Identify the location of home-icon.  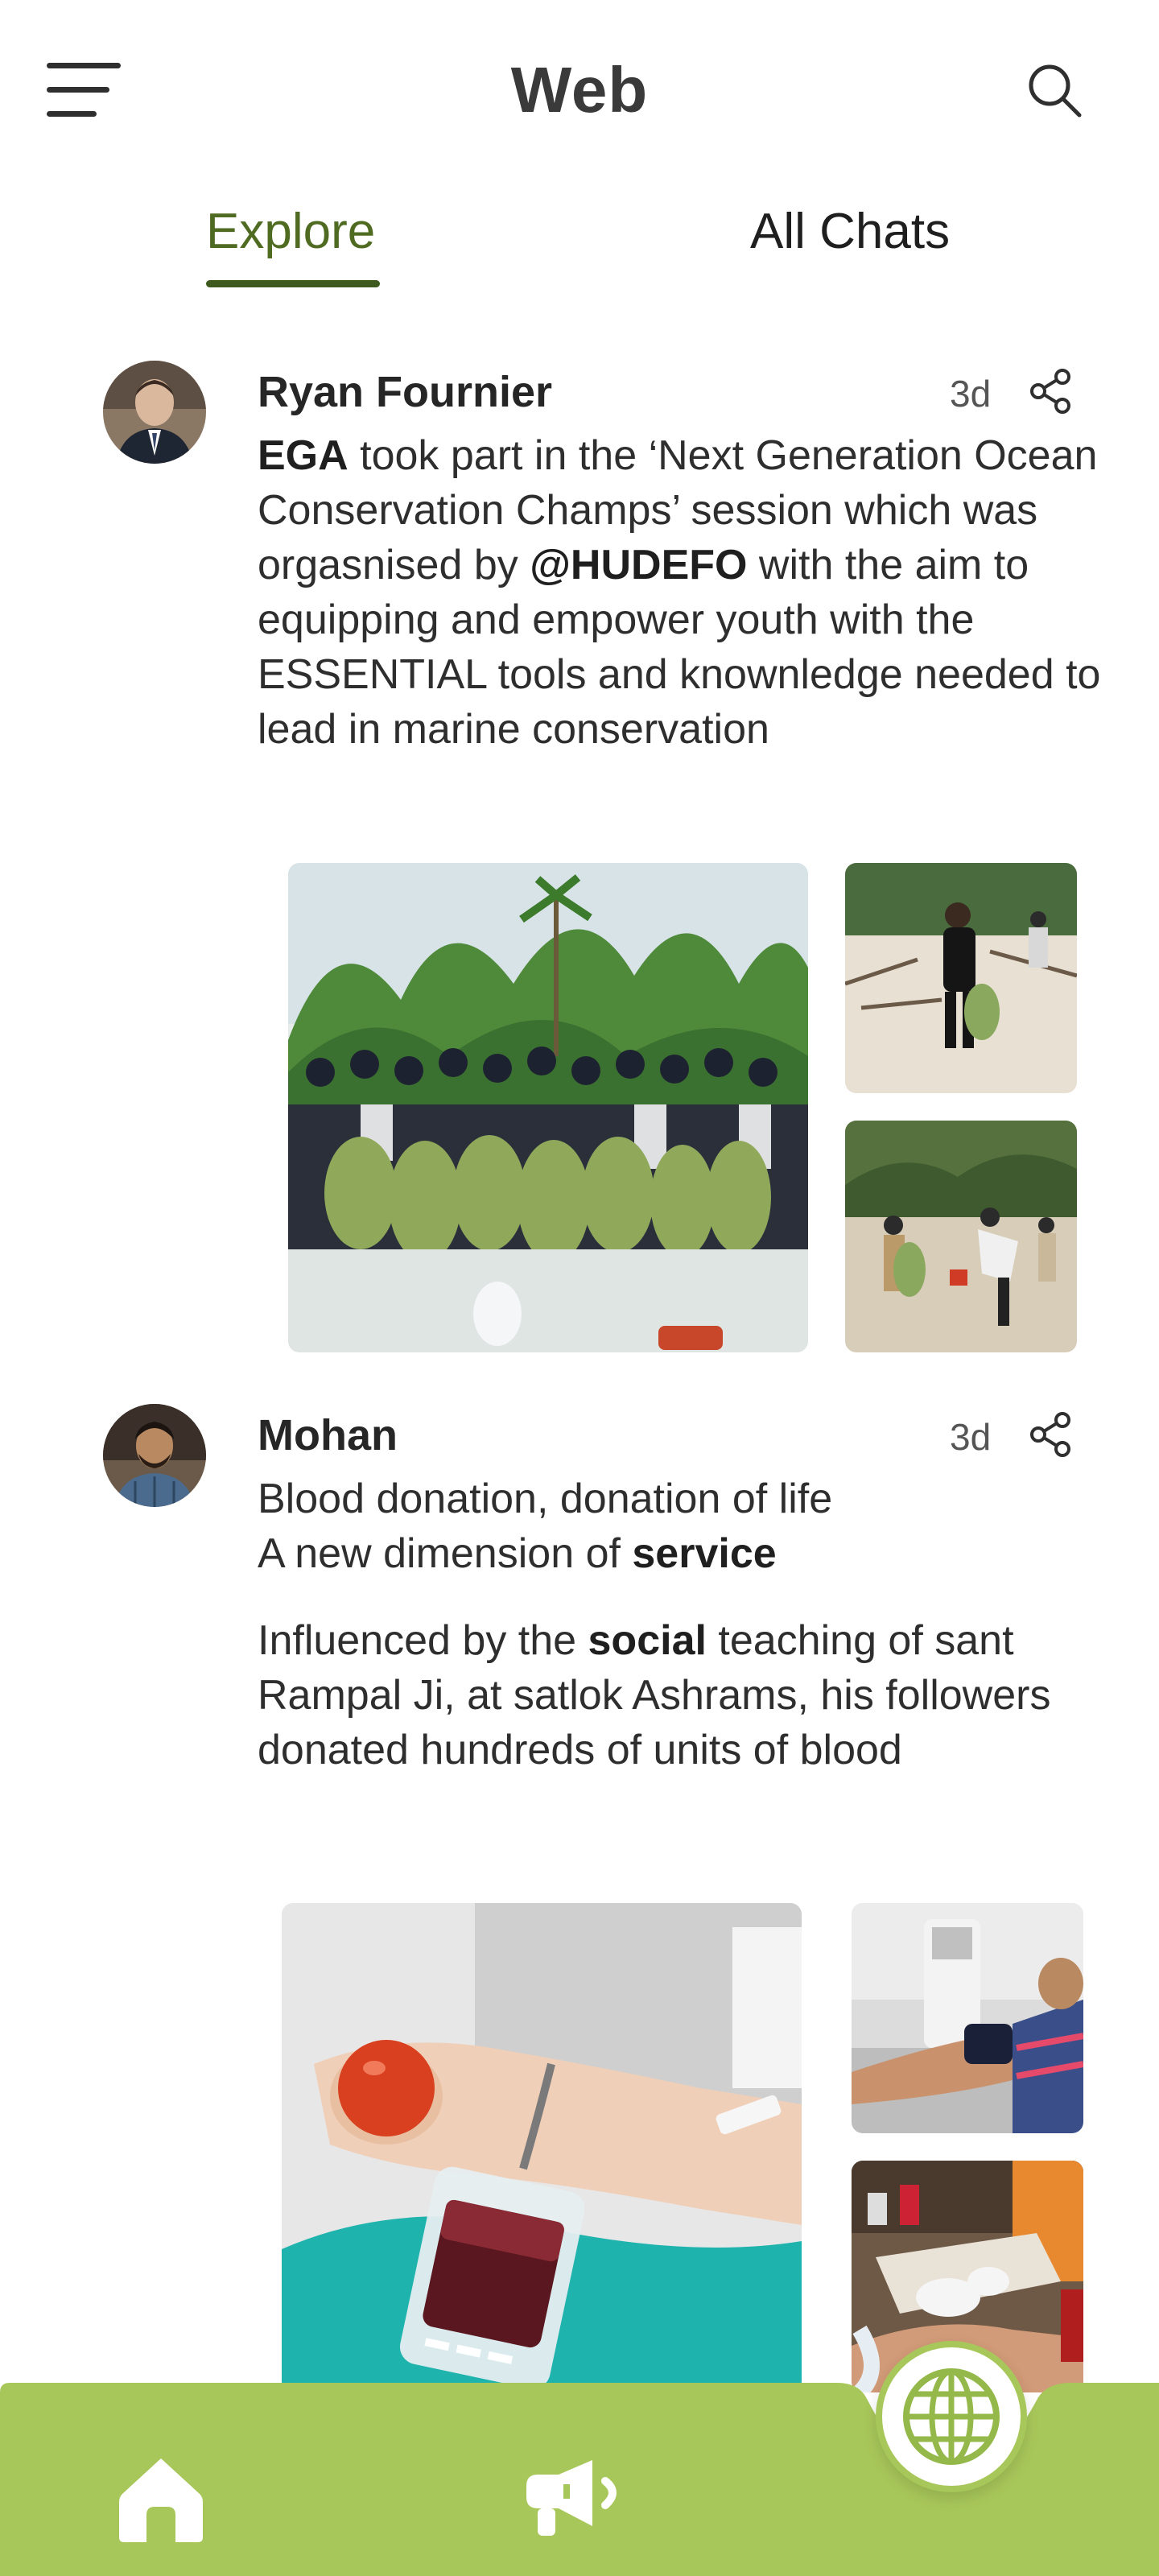
(161, 2500).